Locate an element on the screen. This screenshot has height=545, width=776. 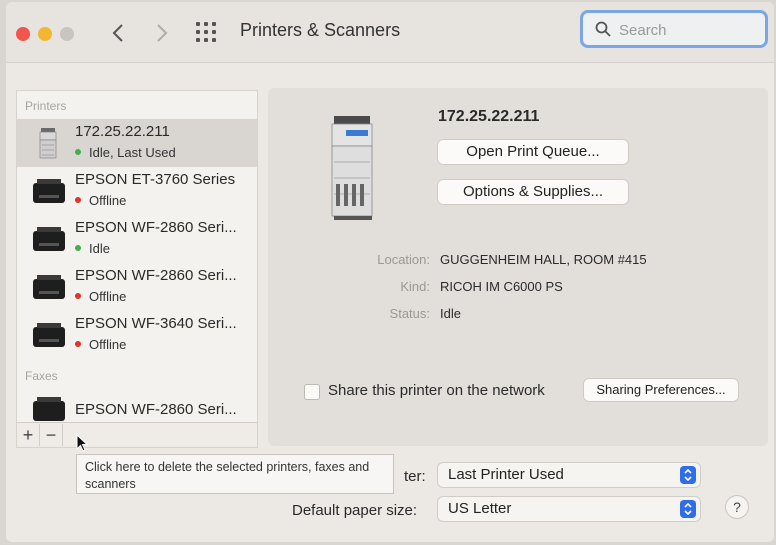
default-printer-value: Last Printer Used is located at coordinates (506, 474).